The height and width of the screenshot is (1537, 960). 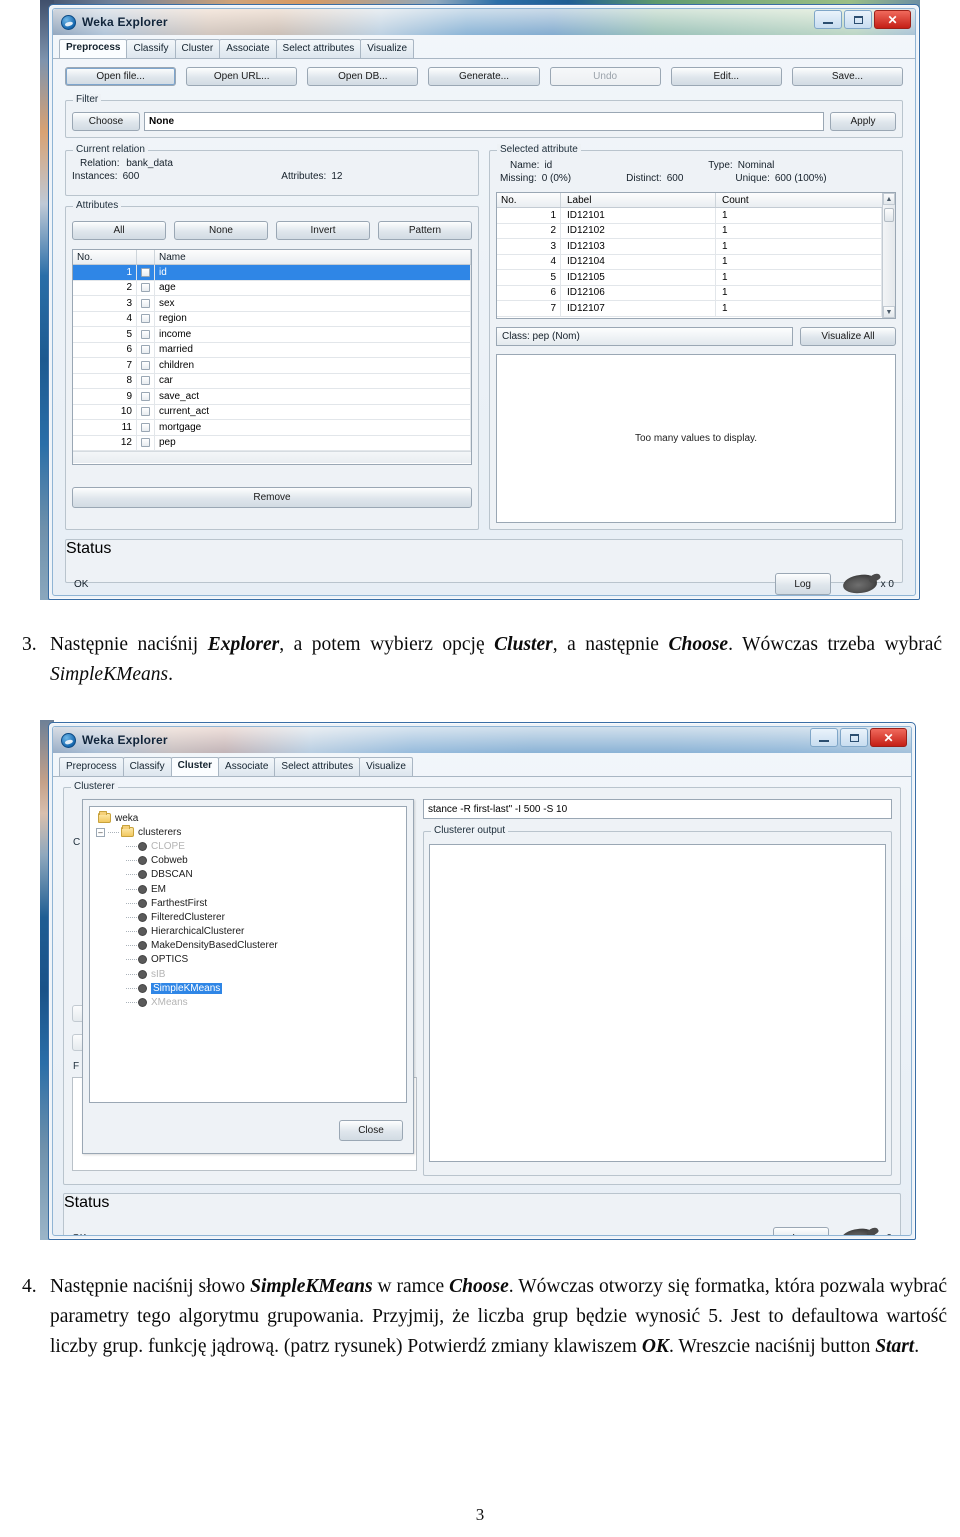 I want to click on table-row: 3 ID12103 1, so click(x=689, y=247).